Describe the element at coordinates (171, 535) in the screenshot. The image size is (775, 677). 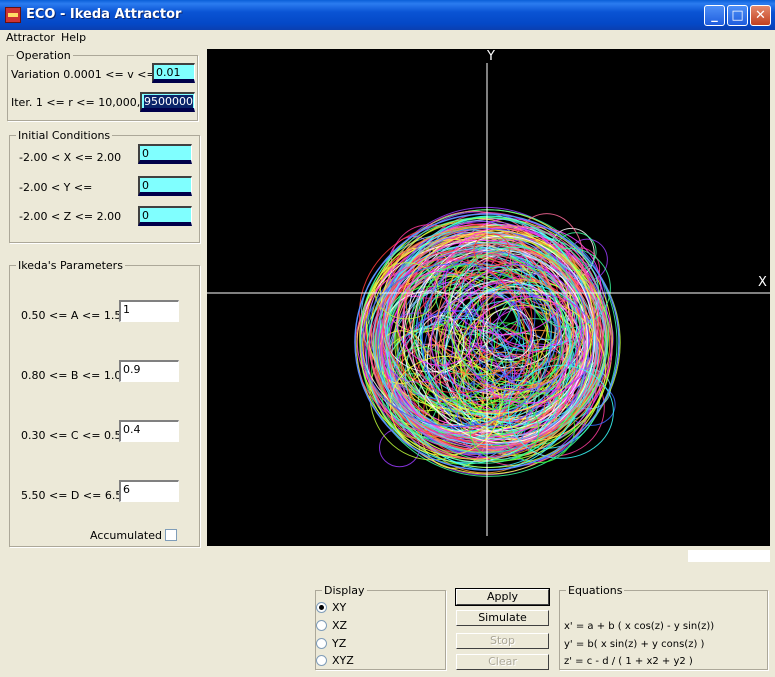
I see `accumulated-checkbox` at that location.